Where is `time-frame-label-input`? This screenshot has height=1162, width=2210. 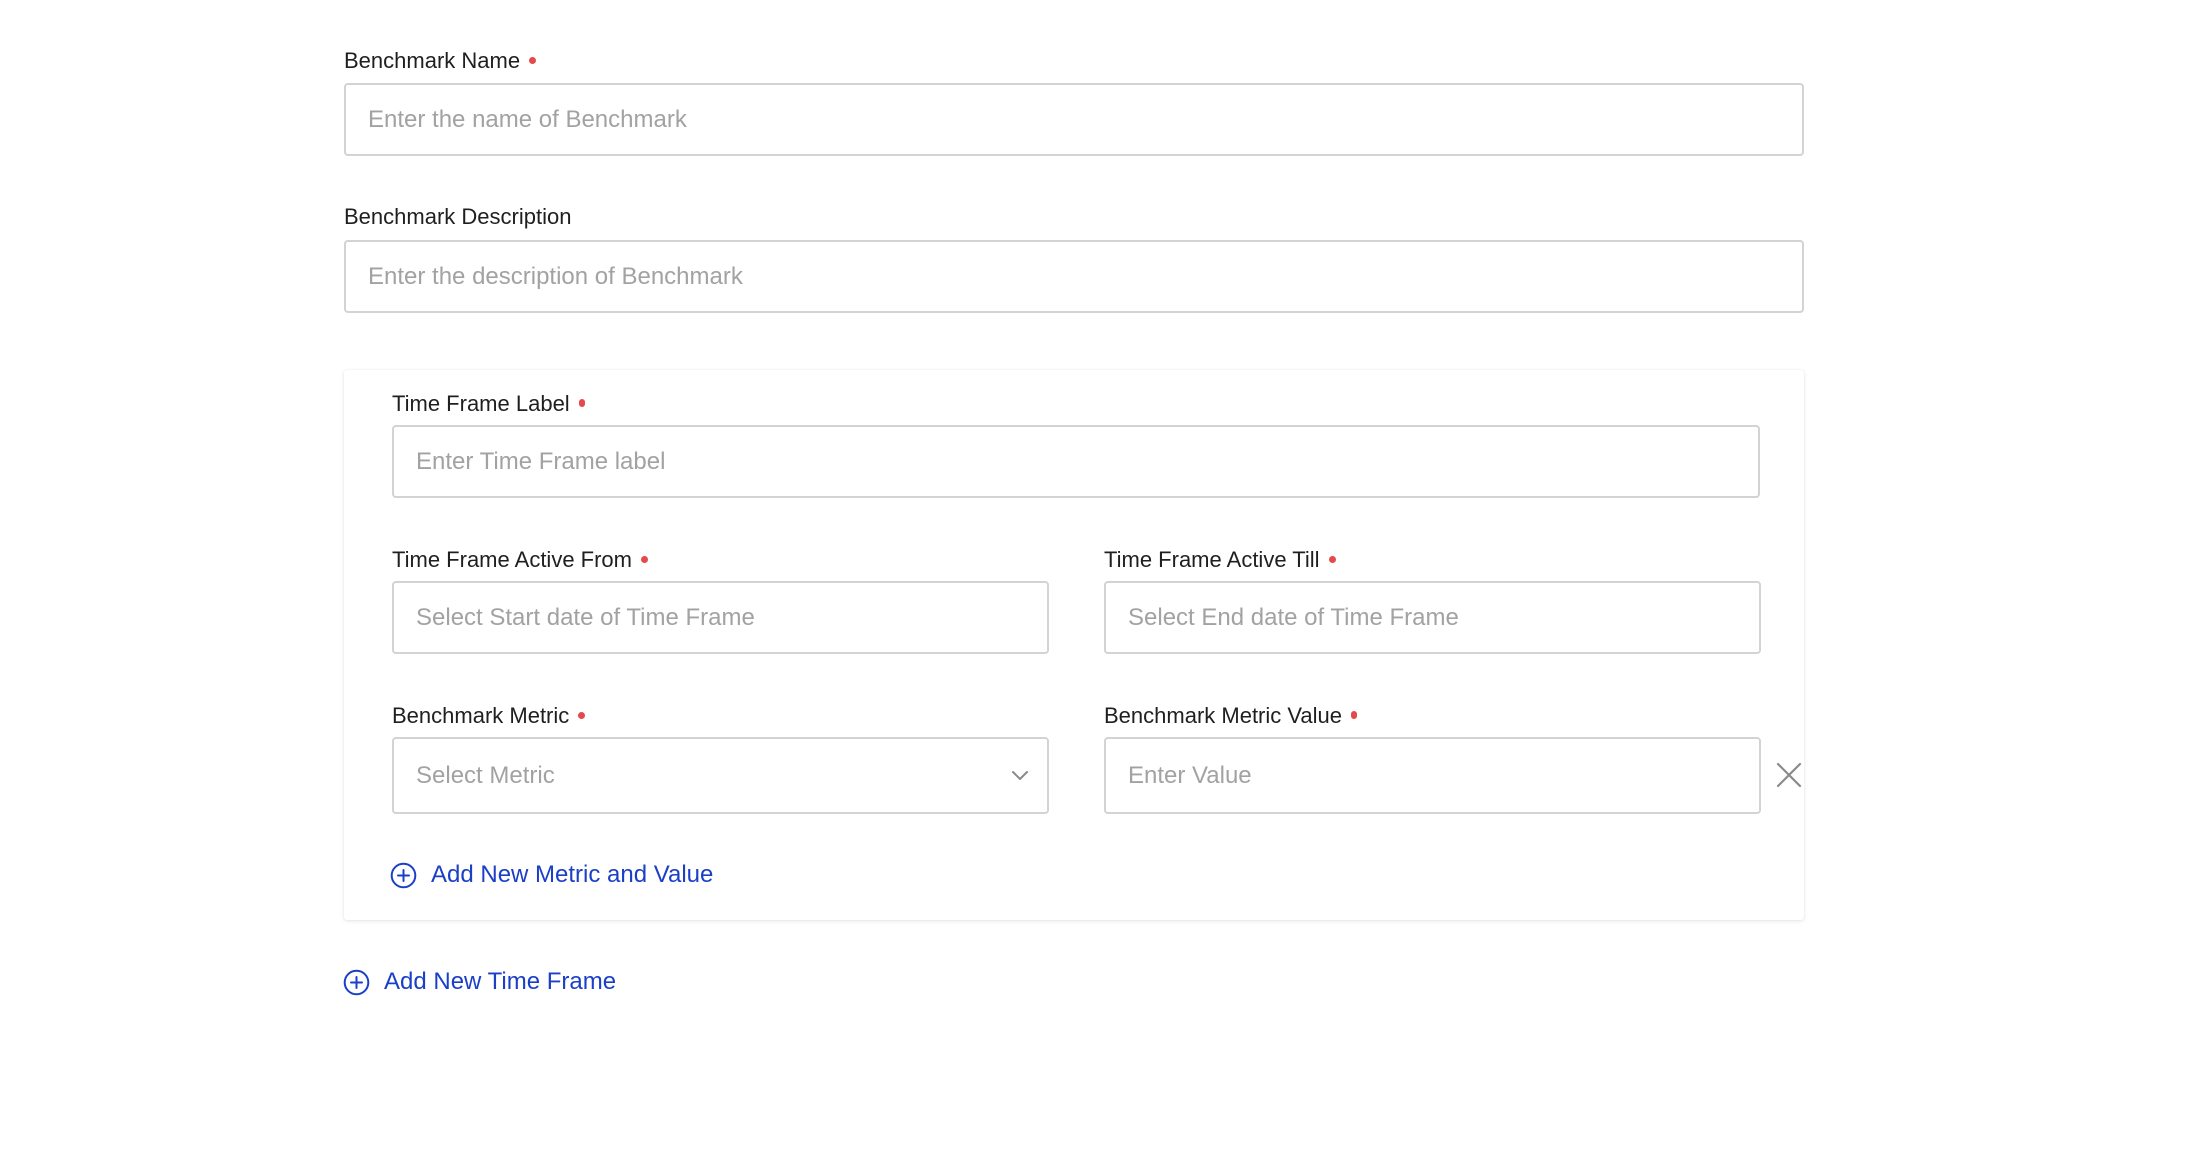
time-frame-label-input is located at coordinates (1076, 461).